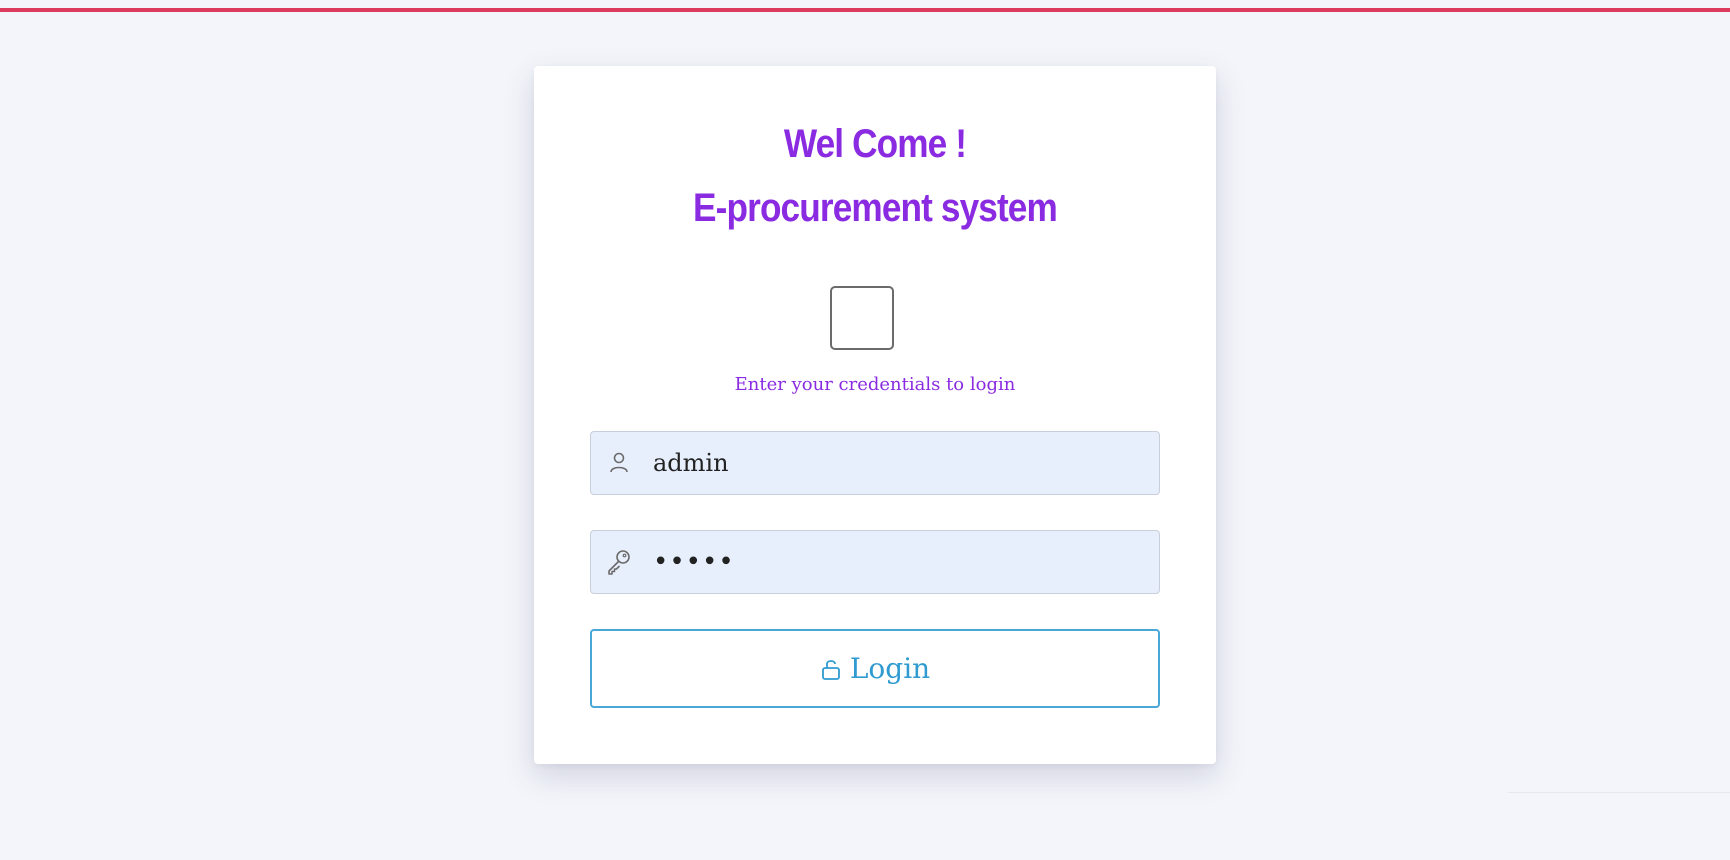  Describe the element at coordinates (875, 208) in the screenshot. I see `system-title: E-procurement system` at that location.